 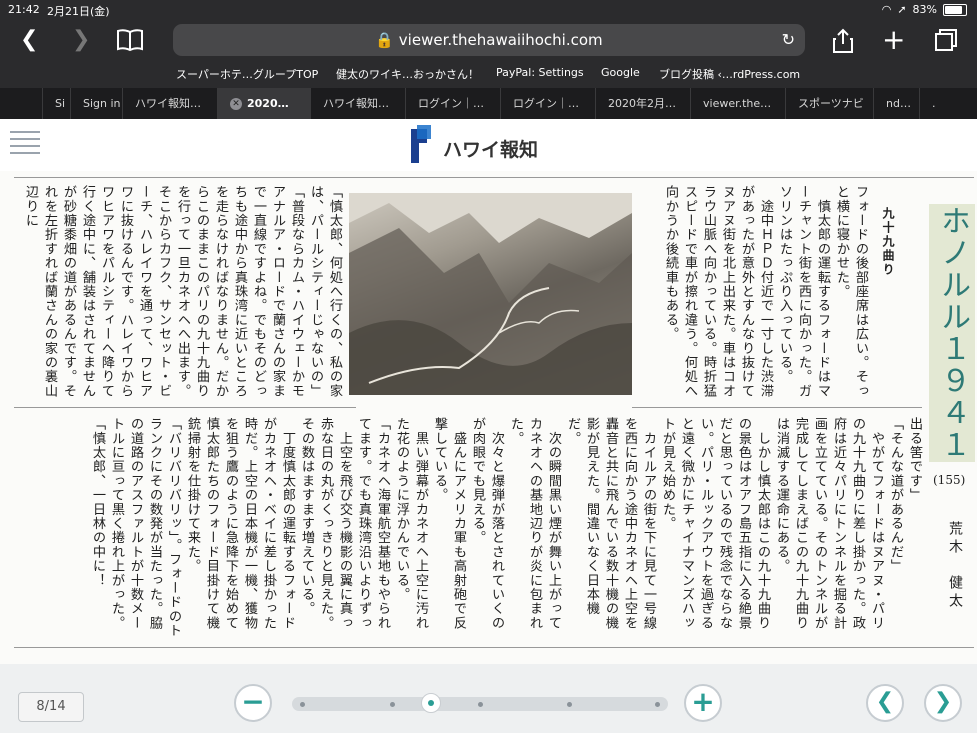 What do you see at coordinates (385, 40) in the screenshot?
I see `lock-icon: 🔒` at bounding box center [385, 40].